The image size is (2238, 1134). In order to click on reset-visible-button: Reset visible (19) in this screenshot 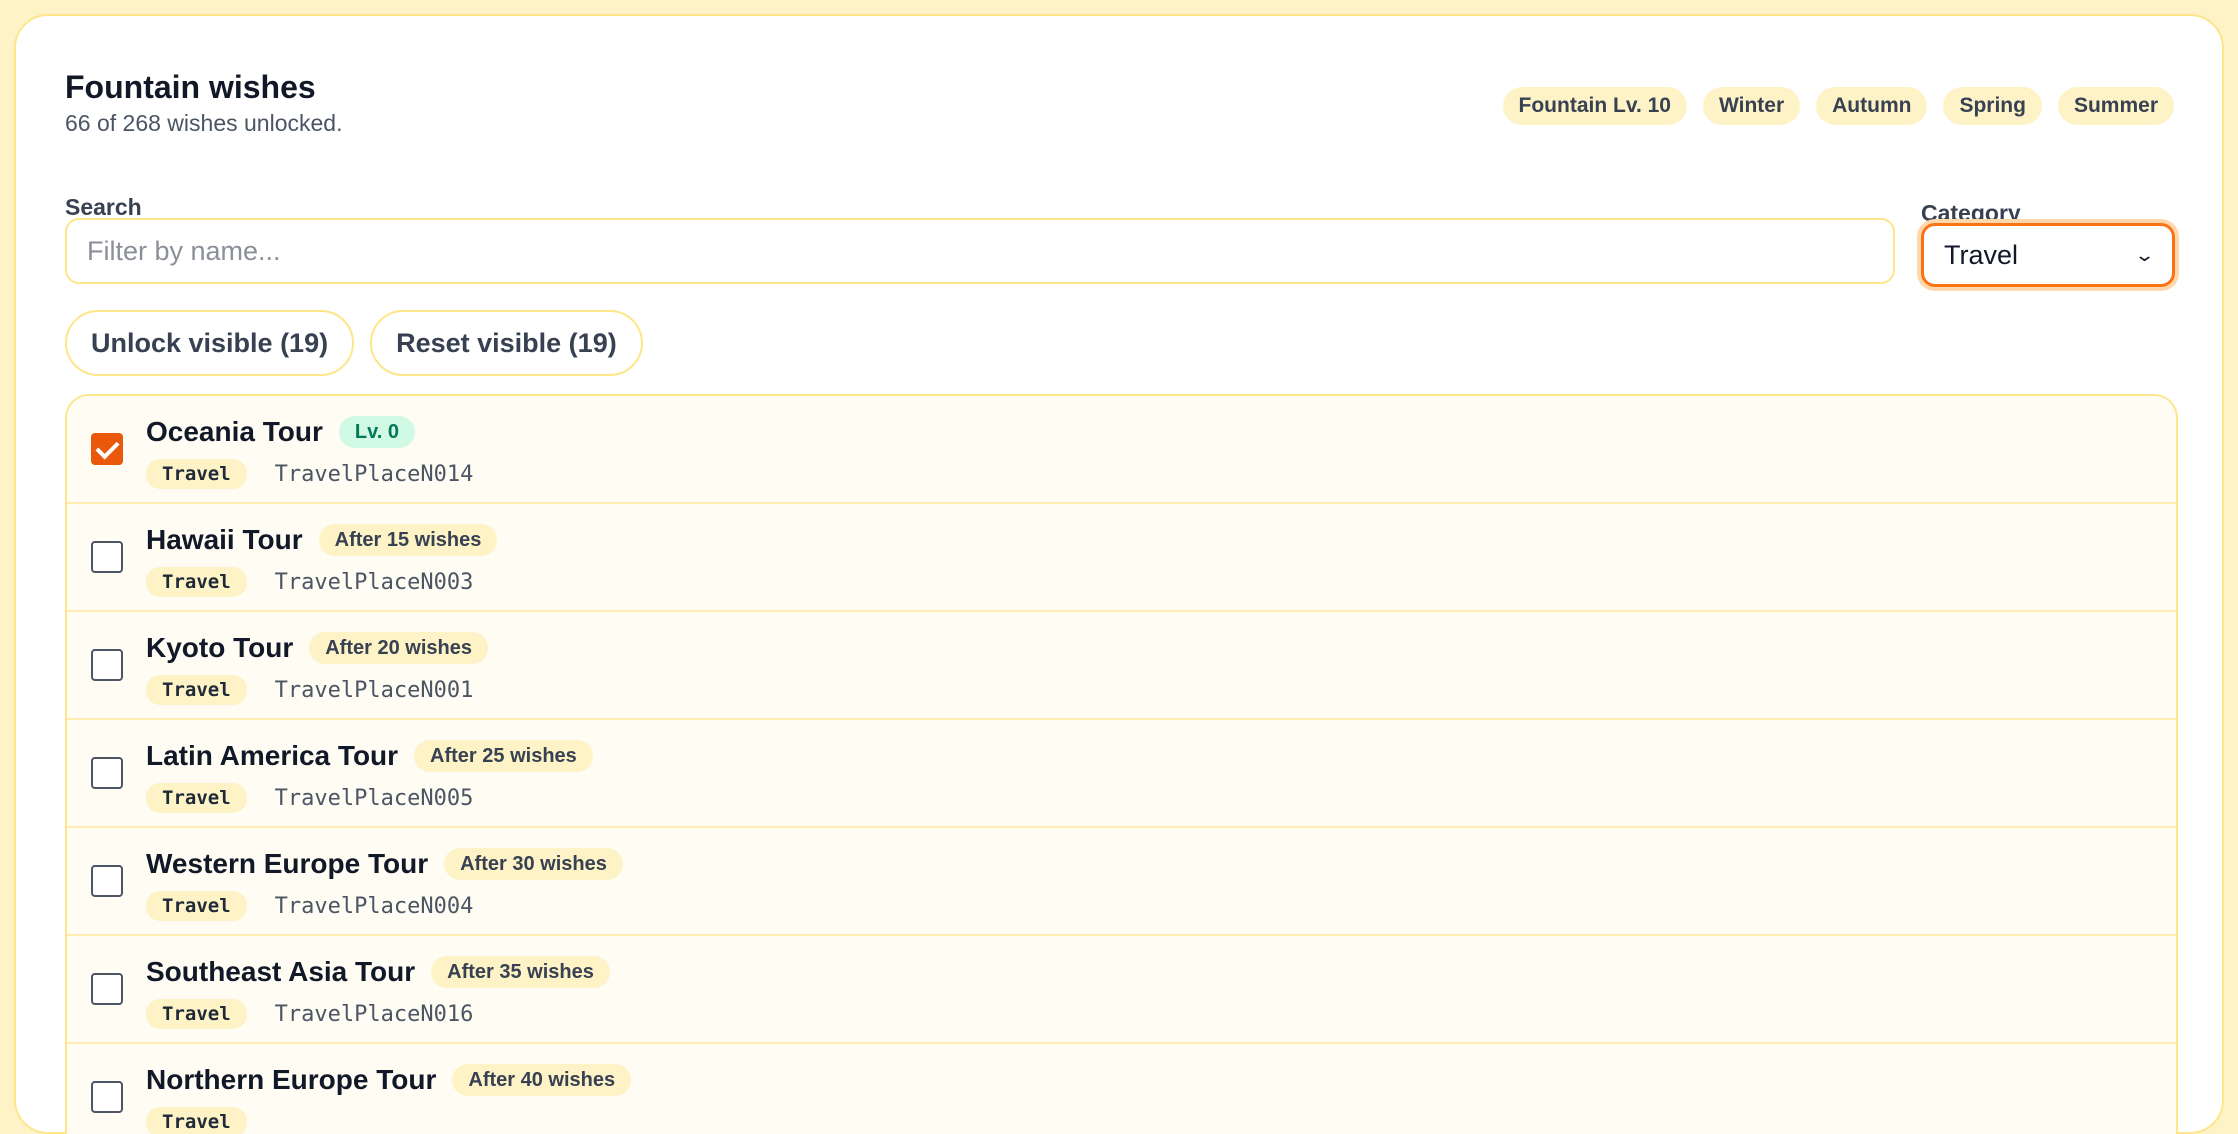, I will do `click(506, 343)`.